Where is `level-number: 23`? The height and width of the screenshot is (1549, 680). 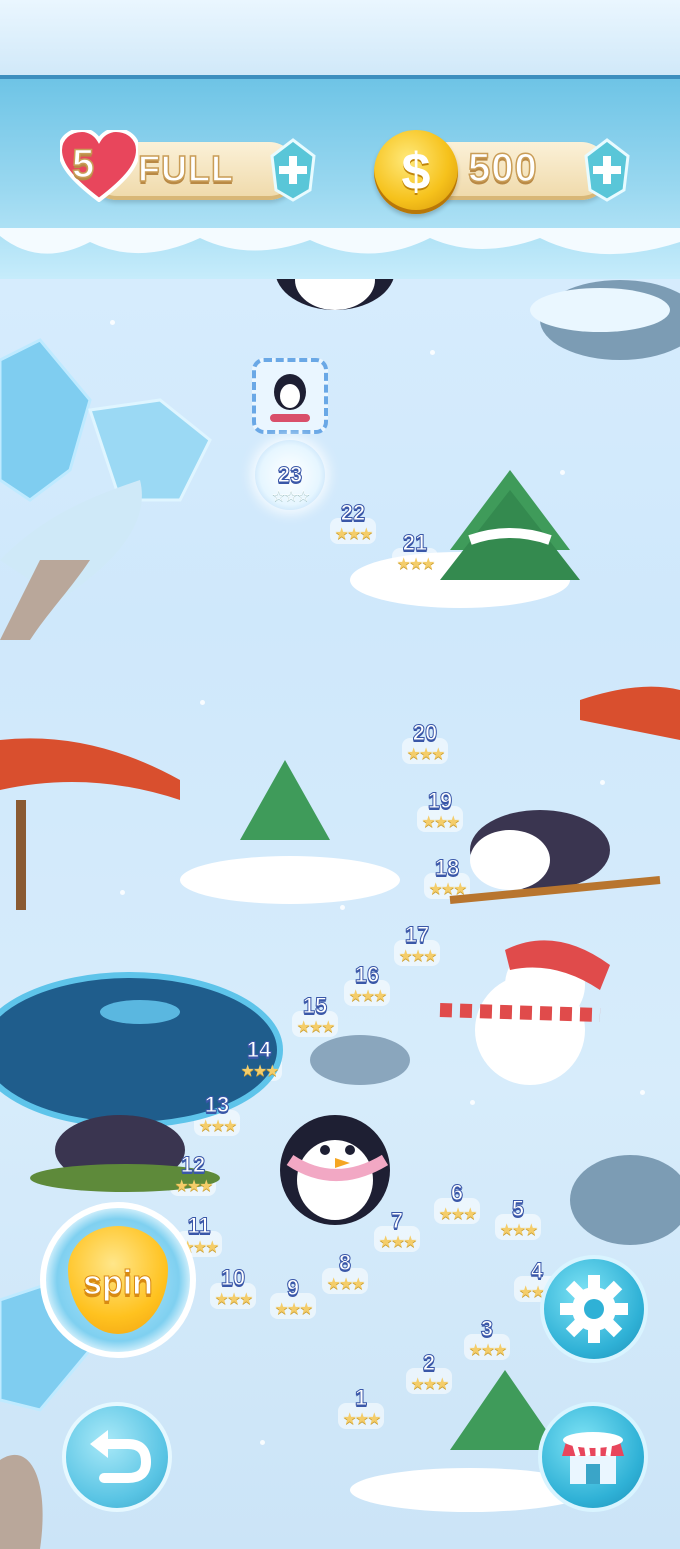 level-number: 23 is located at coordinates (290, 475).